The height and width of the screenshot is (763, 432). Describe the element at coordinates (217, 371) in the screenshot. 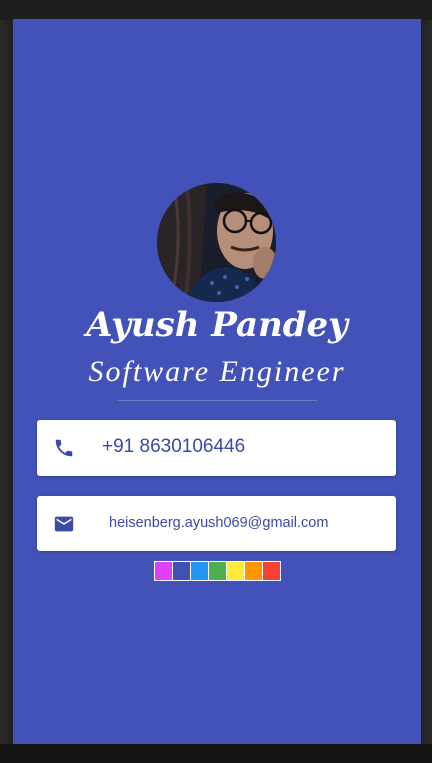

I see `profile-title: Software Engineer` at that location.